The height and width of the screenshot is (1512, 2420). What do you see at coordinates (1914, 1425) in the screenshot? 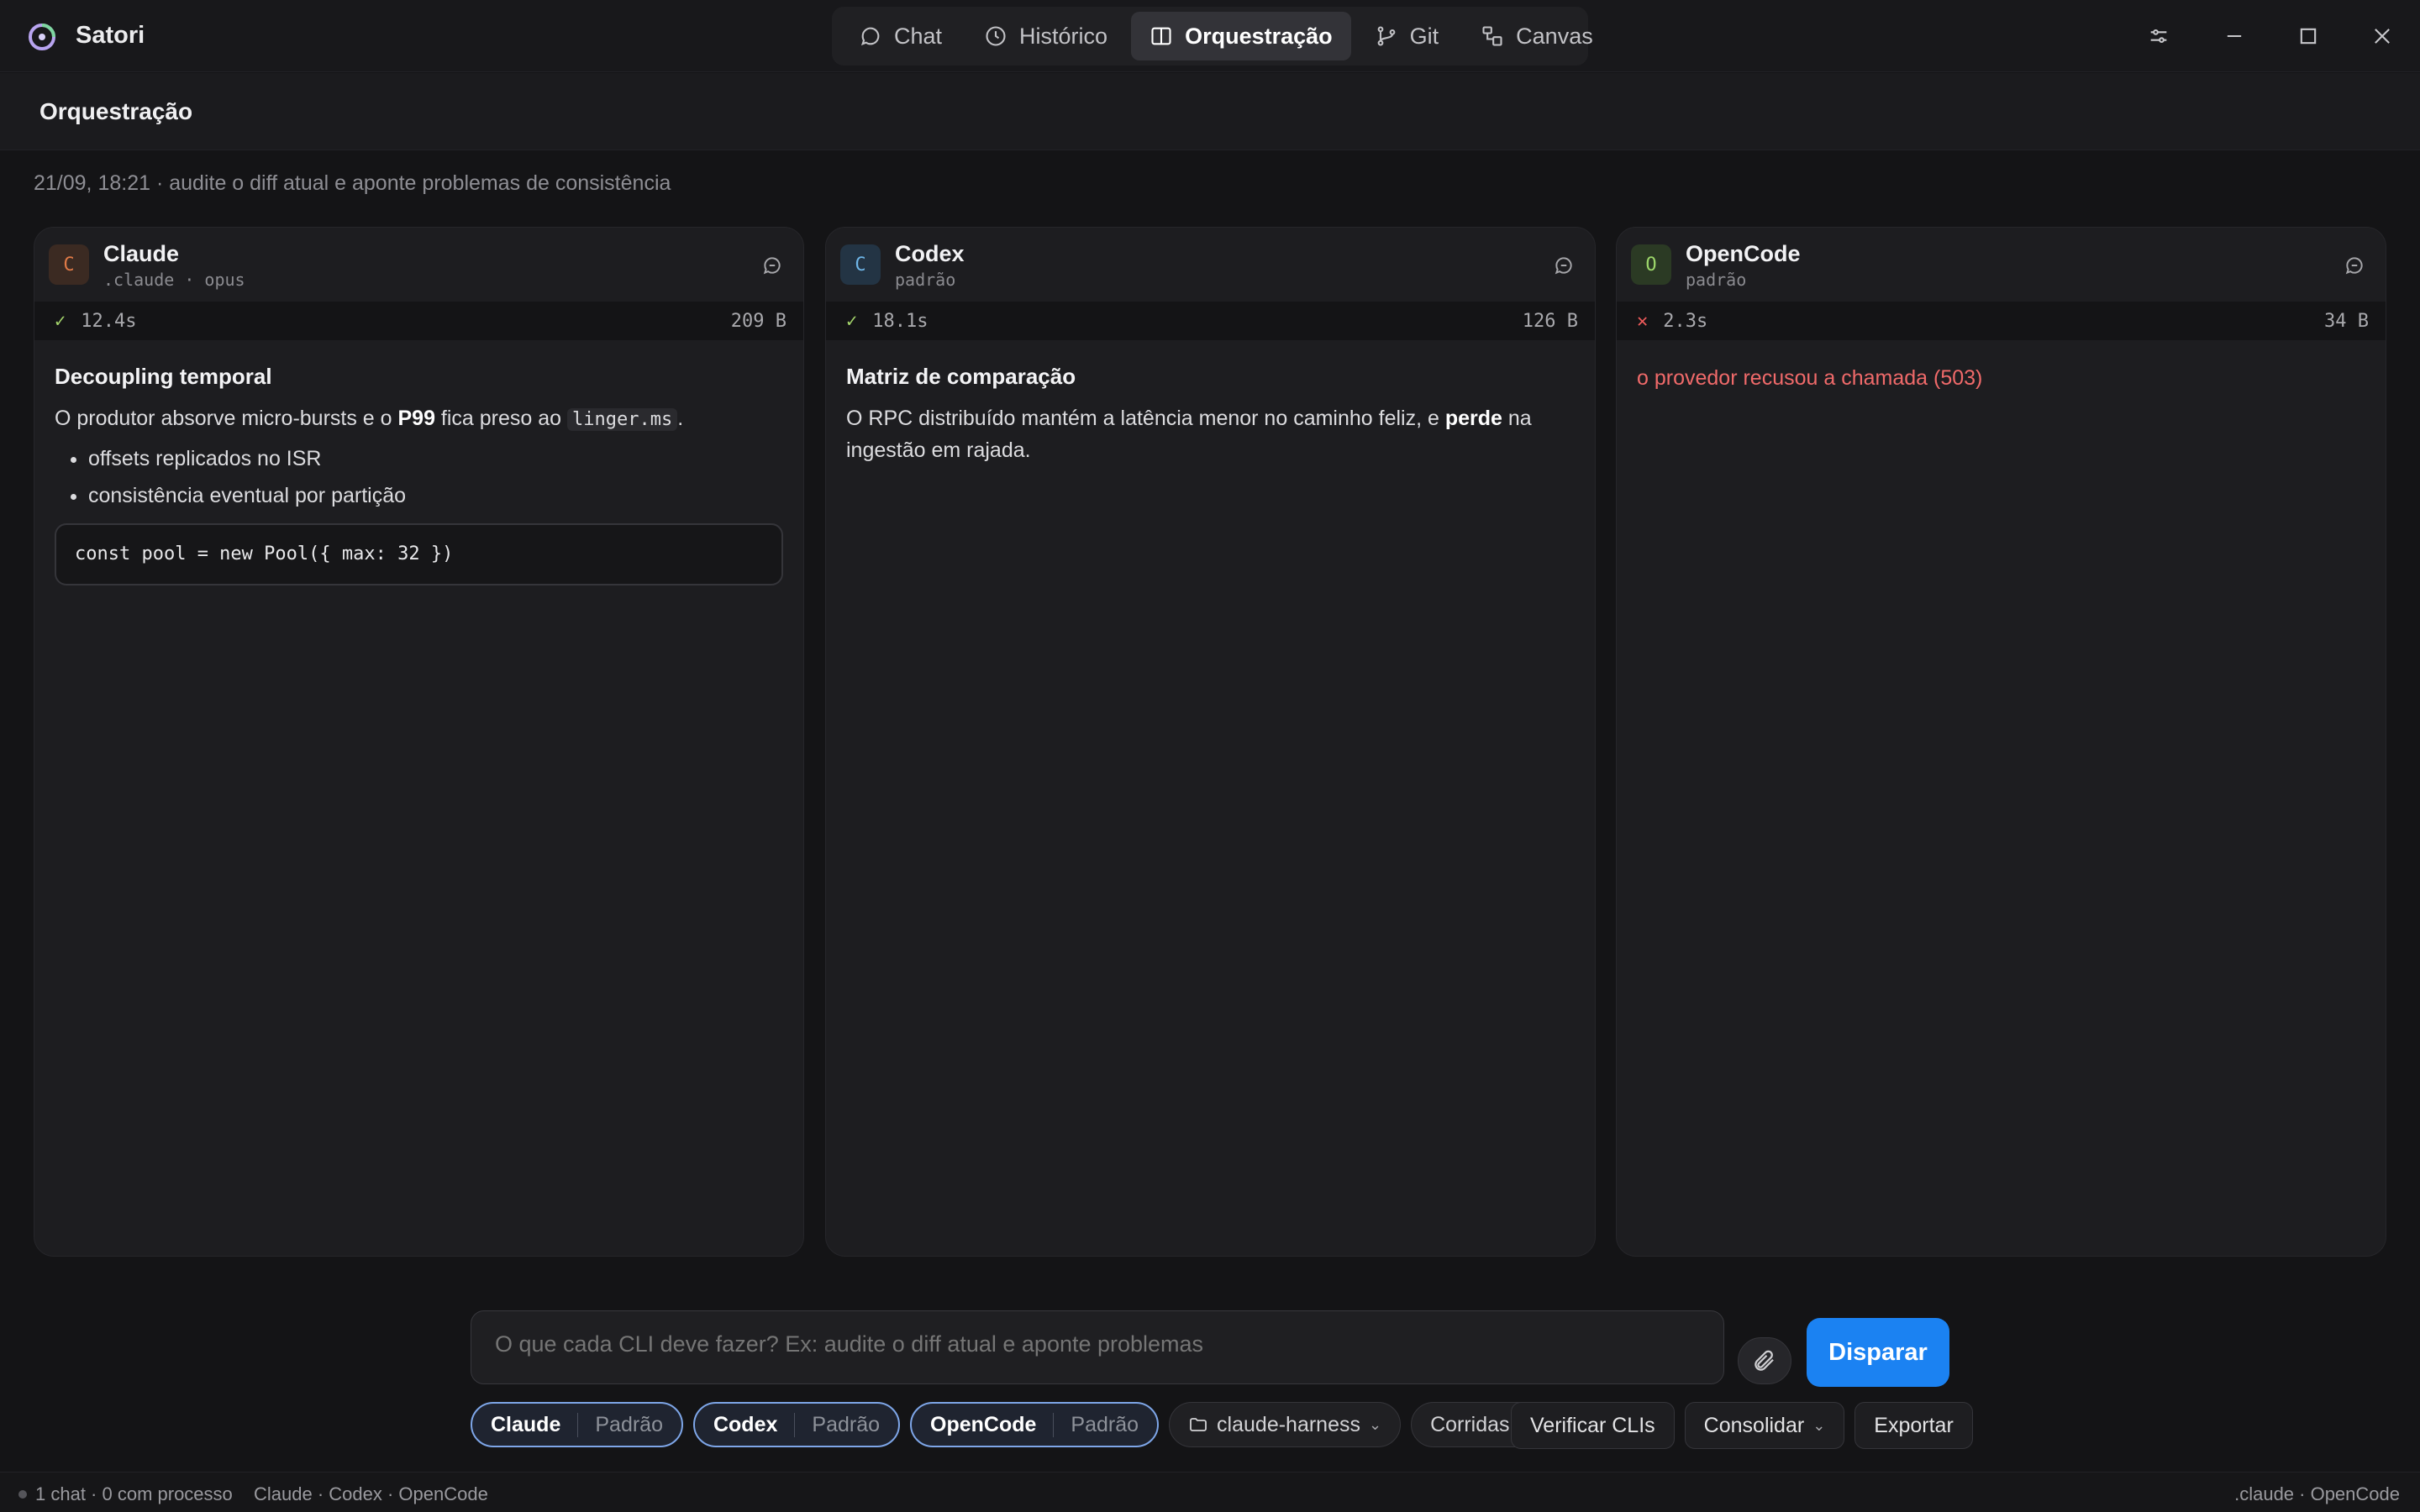
I see `export-button: Exportar` at bounding box center [1914, 1425].